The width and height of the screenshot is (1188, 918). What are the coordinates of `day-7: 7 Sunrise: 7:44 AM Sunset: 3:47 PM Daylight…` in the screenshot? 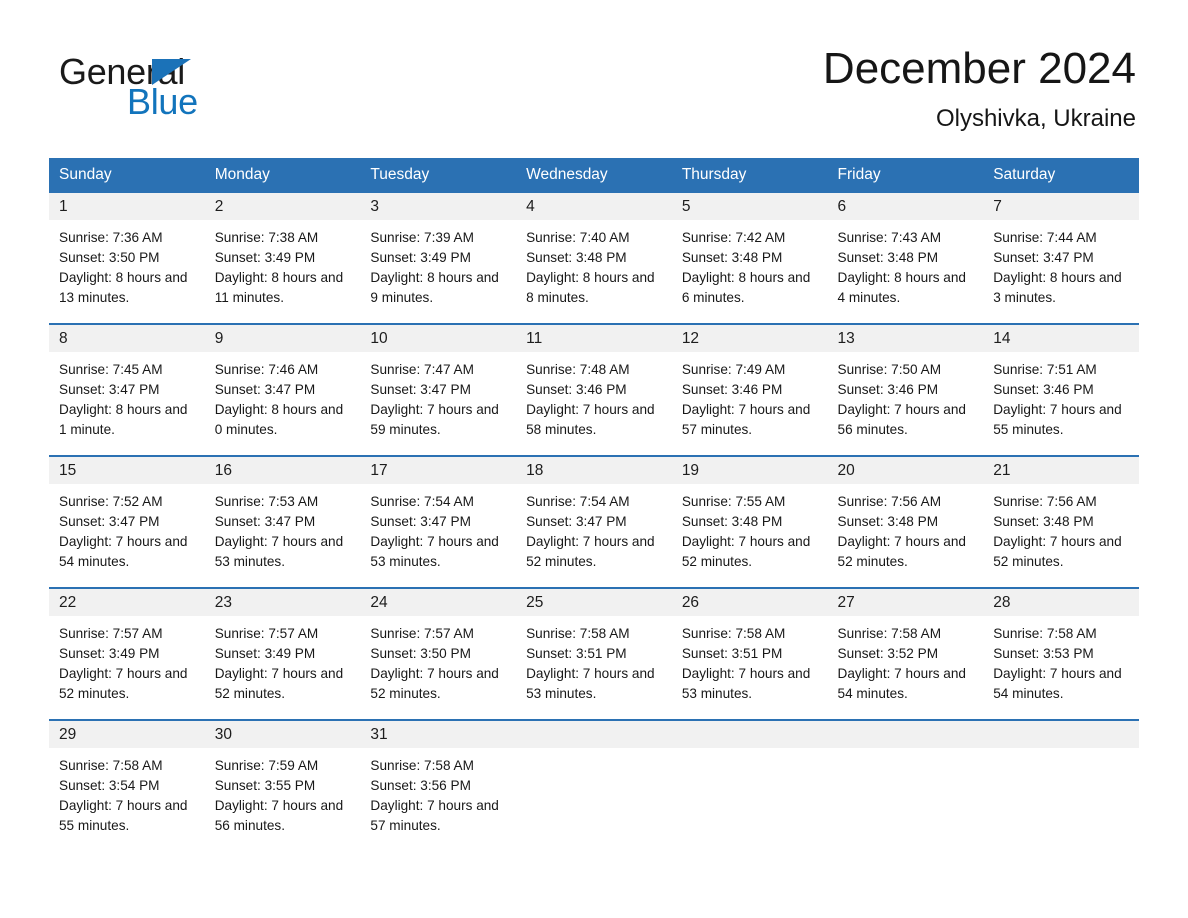 It's located at (1061, 251).